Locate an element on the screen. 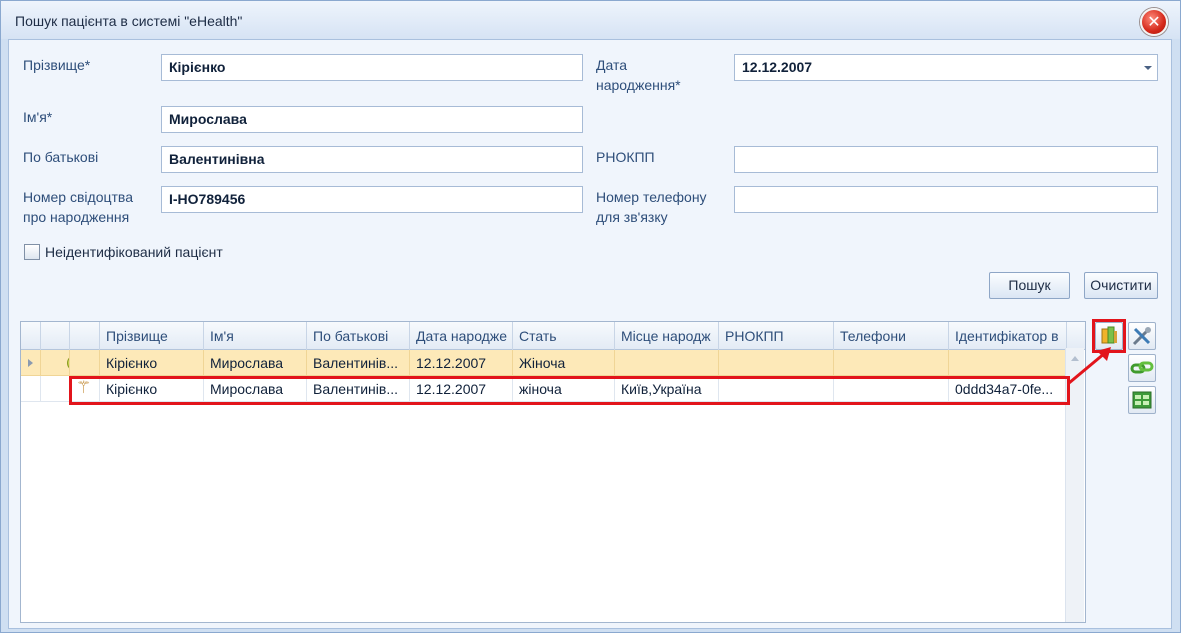 The height and width of the screenshot is (633, 1181). column-header-phones: Телефони is located at coordinates (891, 336).